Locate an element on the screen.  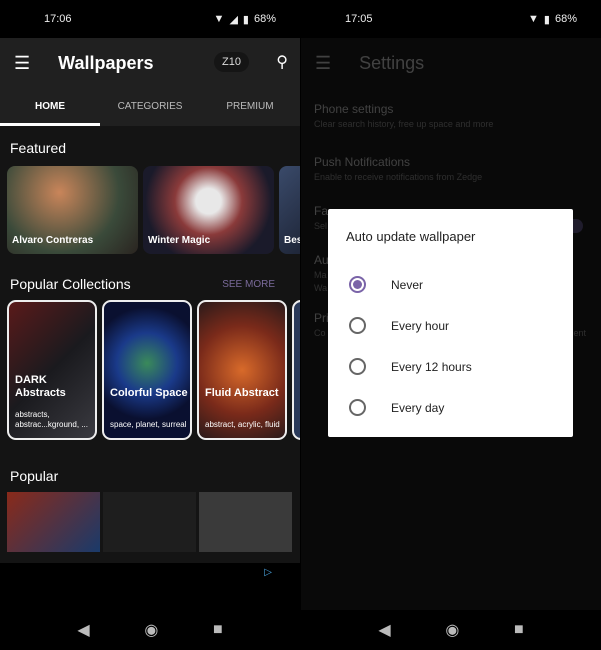
option-never: Never is located at coordinates (450, 284).